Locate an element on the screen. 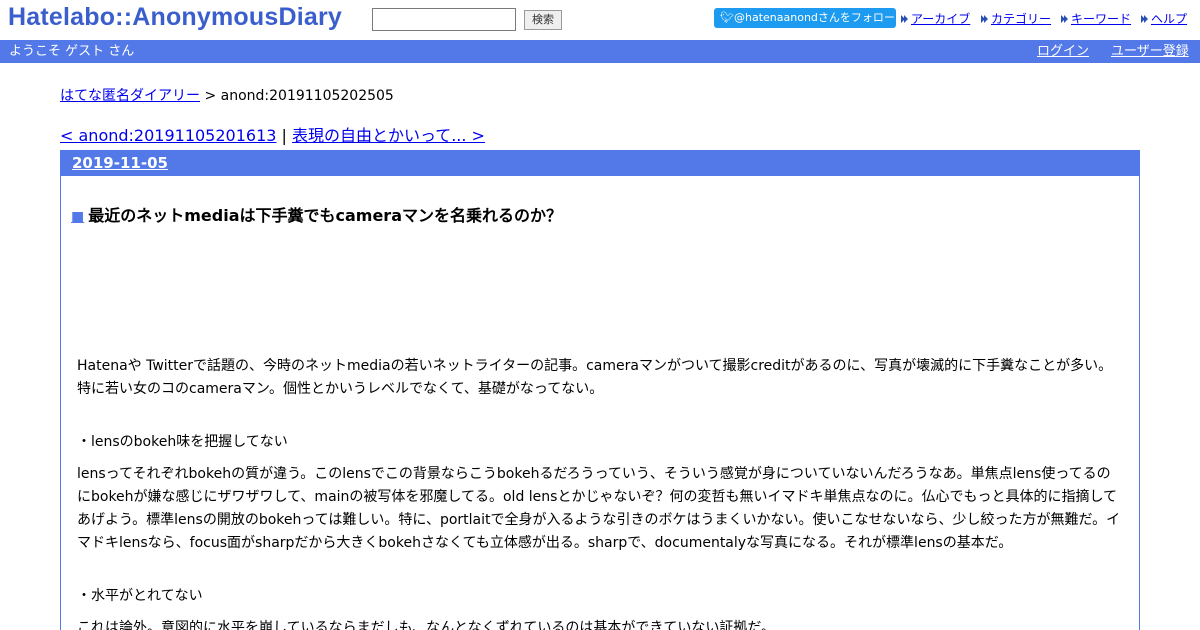 Image resolution: width=1200 pixels, height=630 pixels. entry-subheading: ・水平がとれてない is located at coordinates (140, 596).